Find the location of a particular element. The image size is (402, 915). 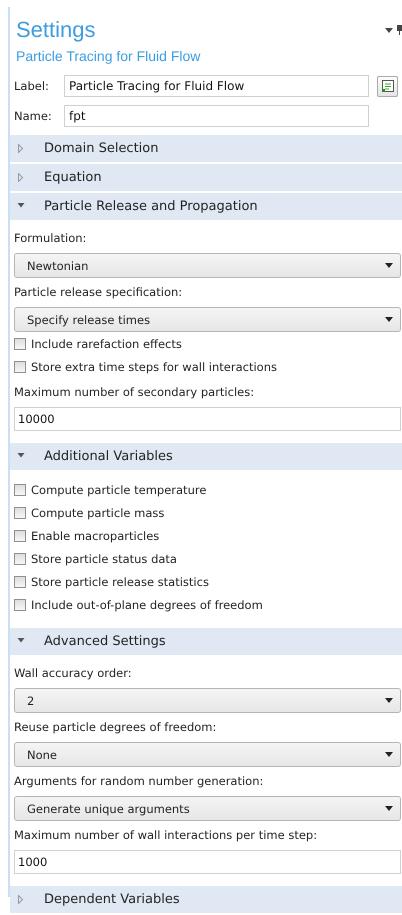

dropdown-value: None is located at coordinates (42, 755).